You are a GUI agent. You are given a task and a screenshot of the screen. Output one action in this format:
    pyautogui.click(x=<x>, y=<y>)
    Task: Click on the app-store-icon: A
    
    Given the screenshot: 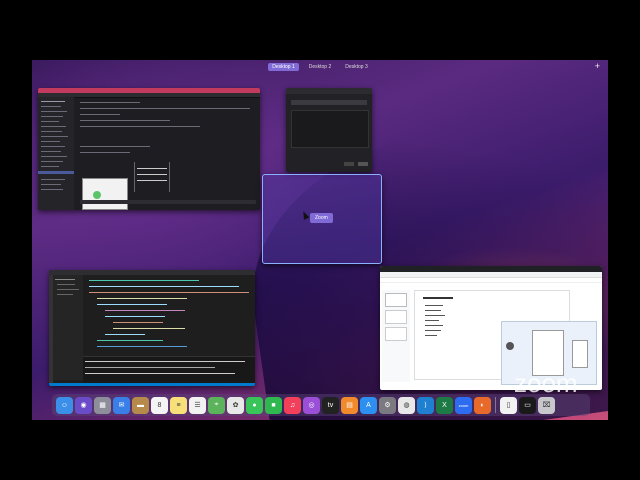 What is the action you would take?
    pyautogui.click(x=368, y=405)
    